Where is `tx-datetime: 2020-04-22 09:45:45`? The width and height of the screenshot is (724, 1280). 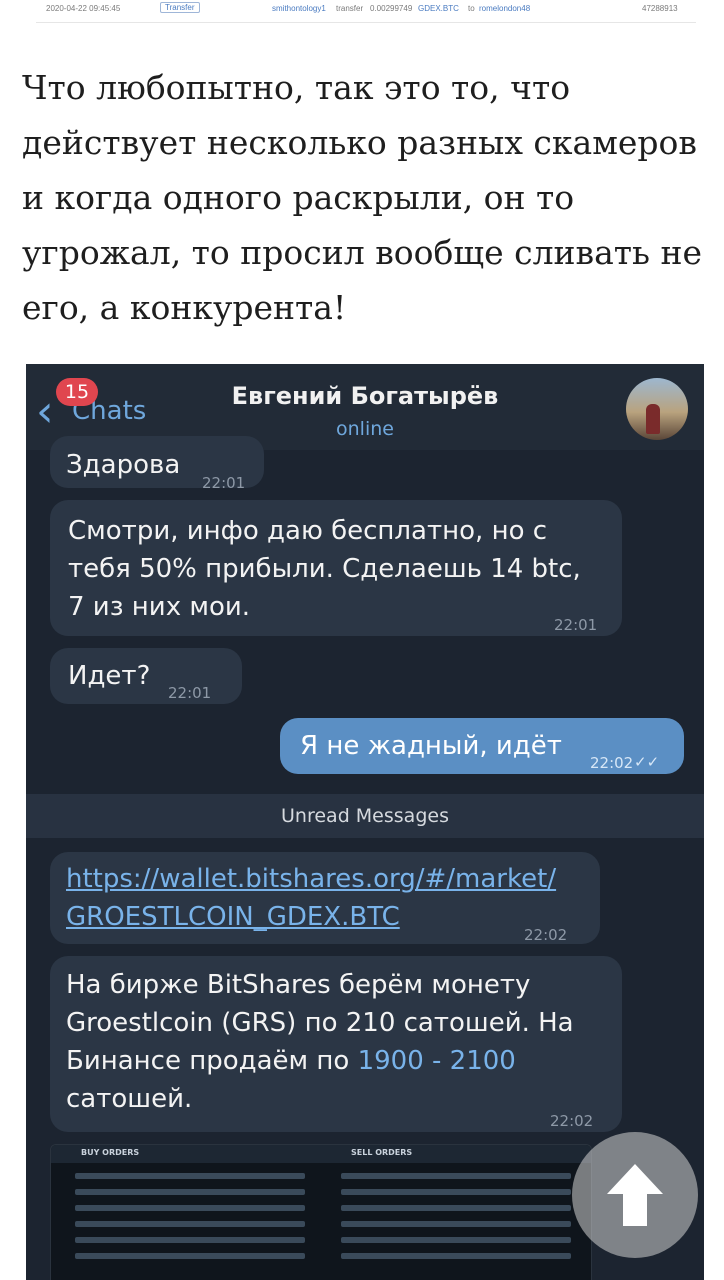 tx-datetime: 2020-04-22 09:45:45 is located at coordinates (83, 8).